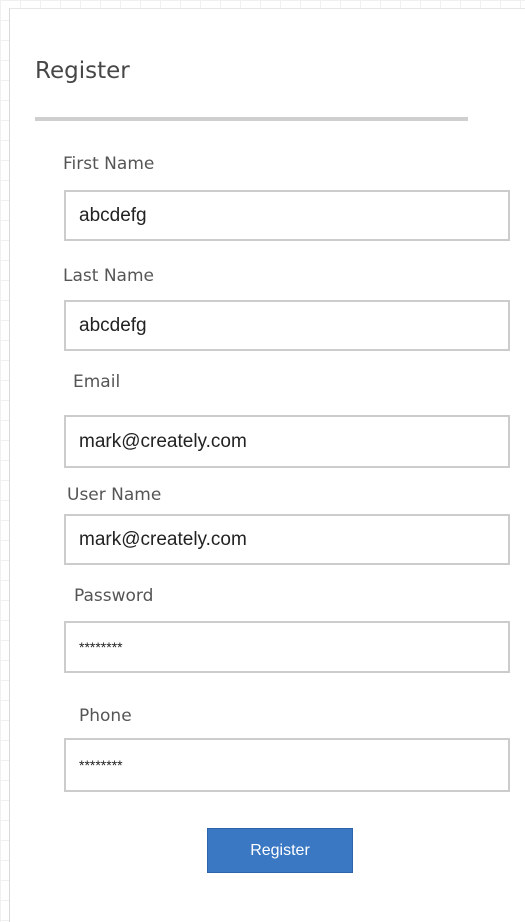 This screenshot has height=922, width=525. Describe the element at coordinates (287, 441) in the screenshot. I see `email-input` at that location.